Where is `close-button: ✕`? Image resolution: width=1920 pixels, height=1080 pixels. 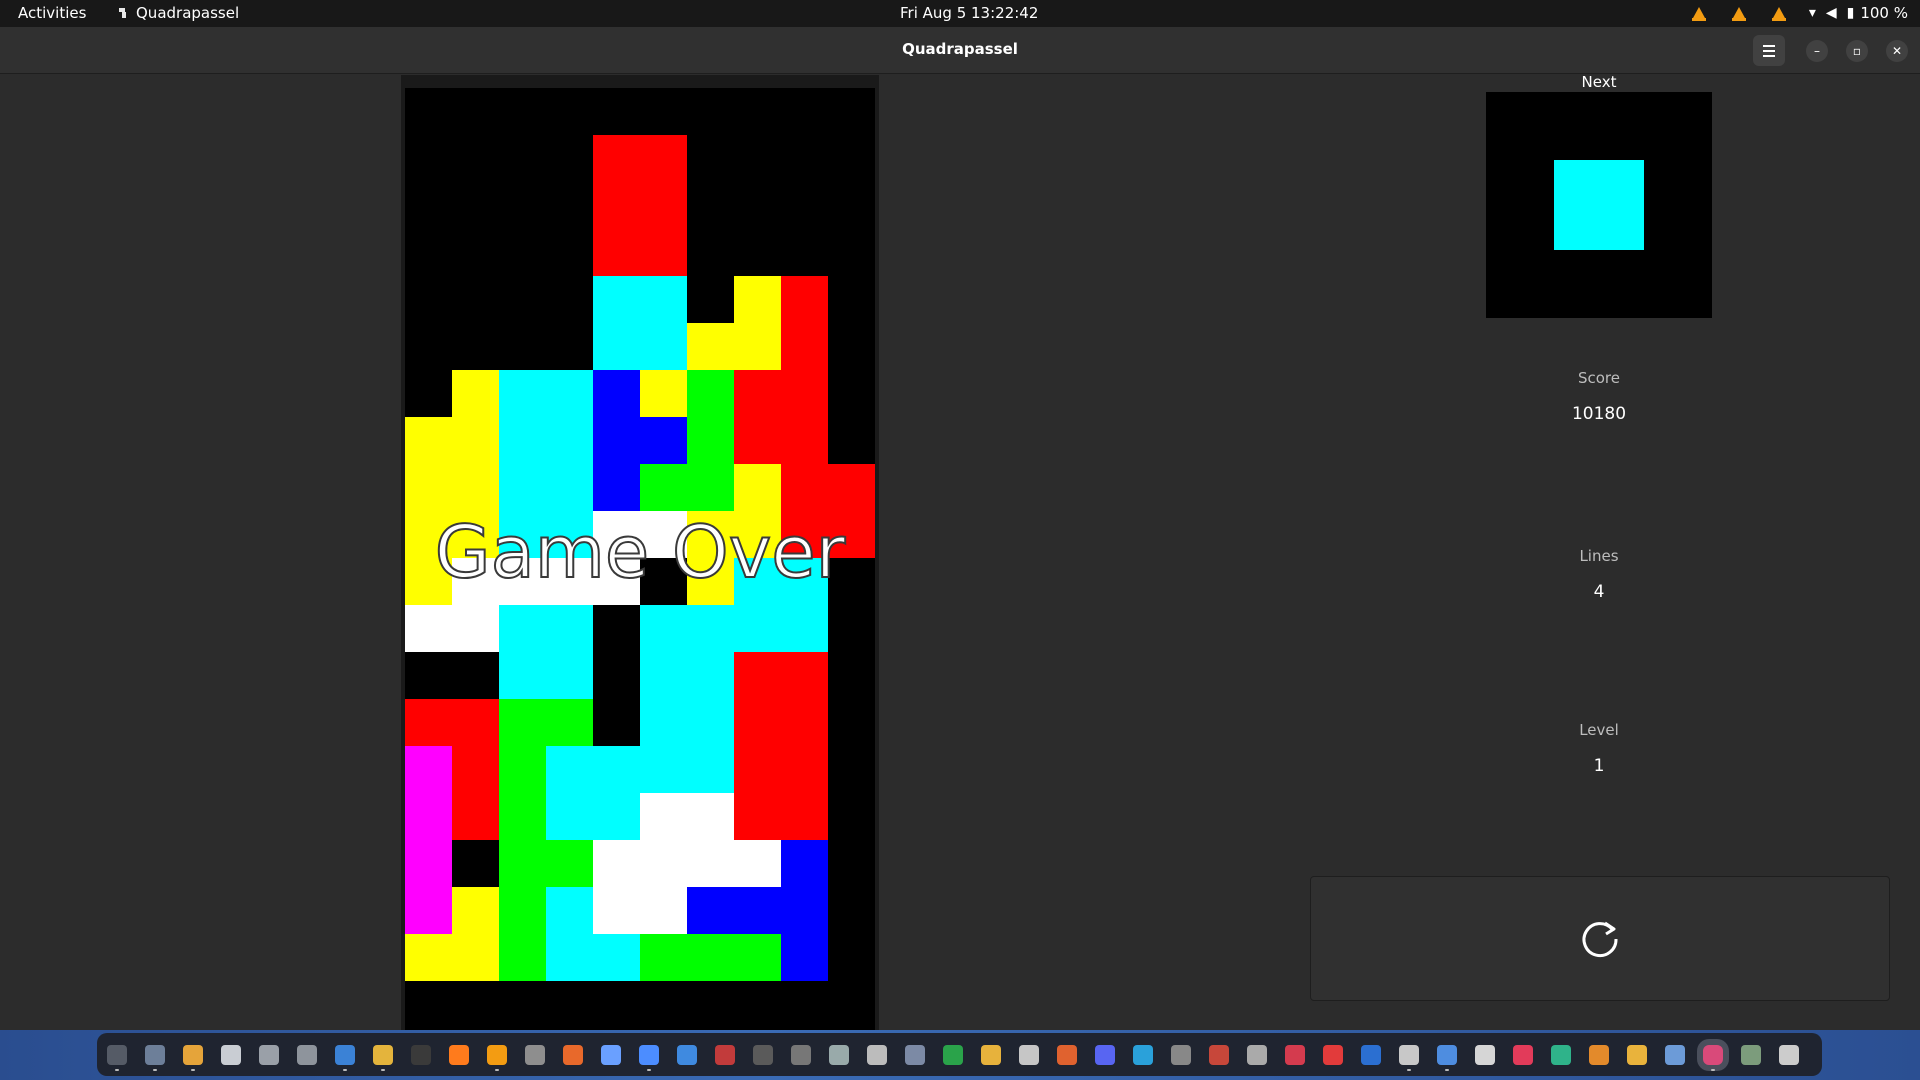 close-button: ✕ is located at coordinates (1897, 51).